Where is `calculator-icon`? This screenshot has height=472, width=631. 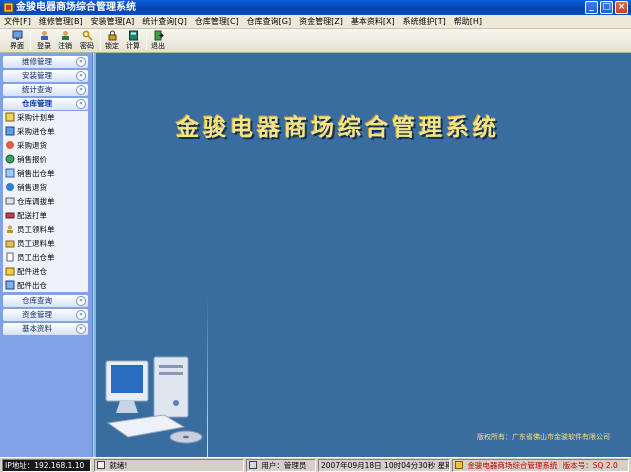
calculator-icon is located at coordinates (133, 35).